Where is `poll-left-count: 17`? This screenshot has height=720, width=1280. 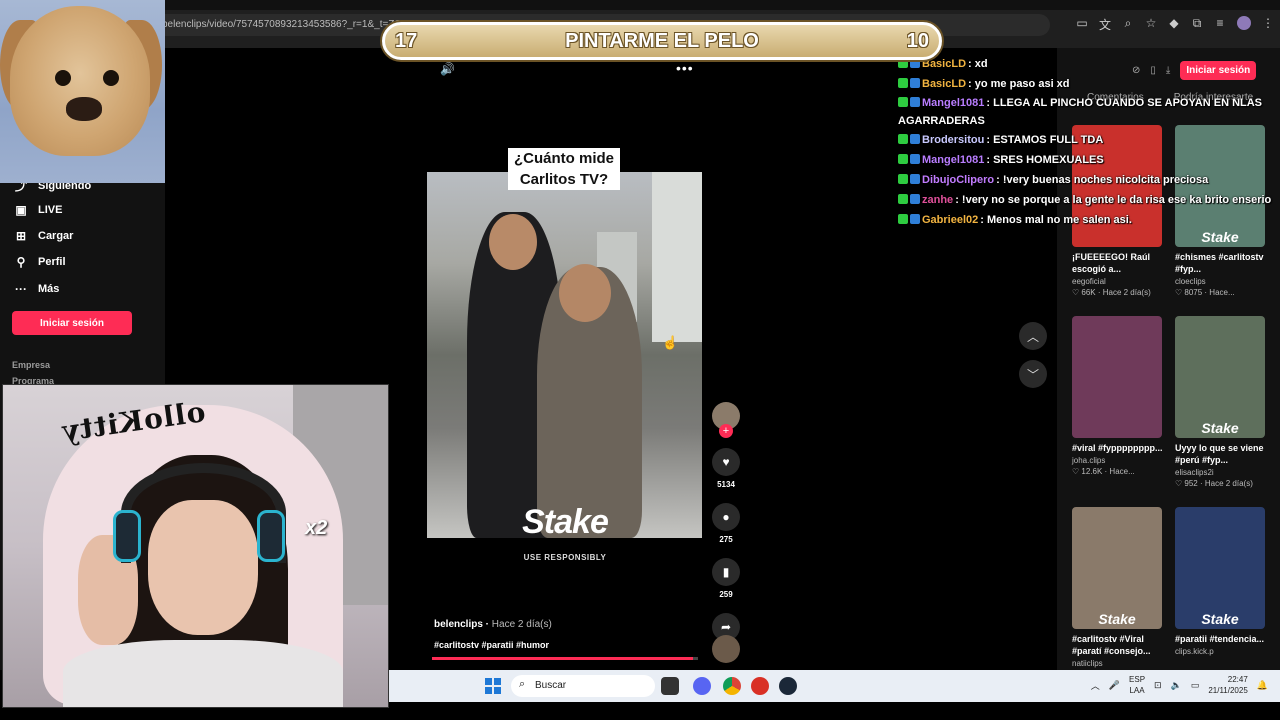
poll-left-count: 17 is located at coordinates (406, 40).